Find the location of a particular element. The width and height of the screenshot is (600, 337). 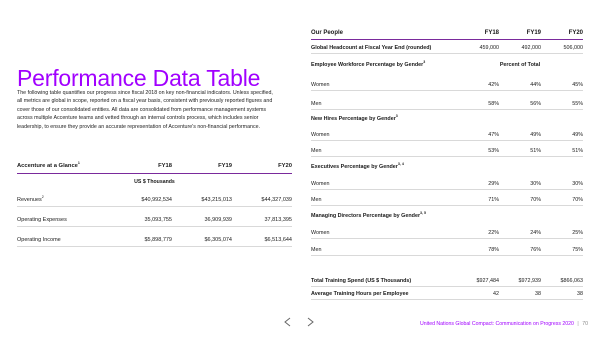

row-value: 76% is located at coordinates (535, 249).